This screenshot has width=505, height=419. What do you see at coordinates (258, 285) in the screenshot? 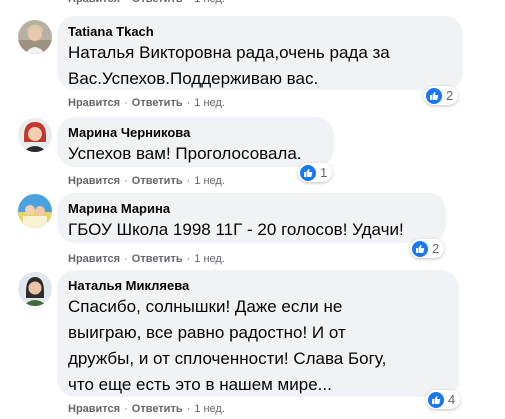
I see `comment-author: Наталья Микляева` at bounding box center [258, 285].